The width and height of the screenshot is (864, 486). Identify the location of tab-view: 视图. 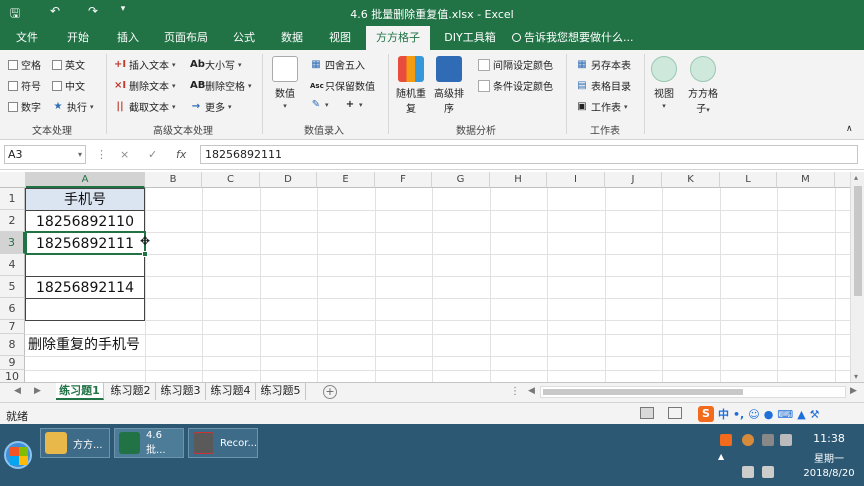
(340, 38).